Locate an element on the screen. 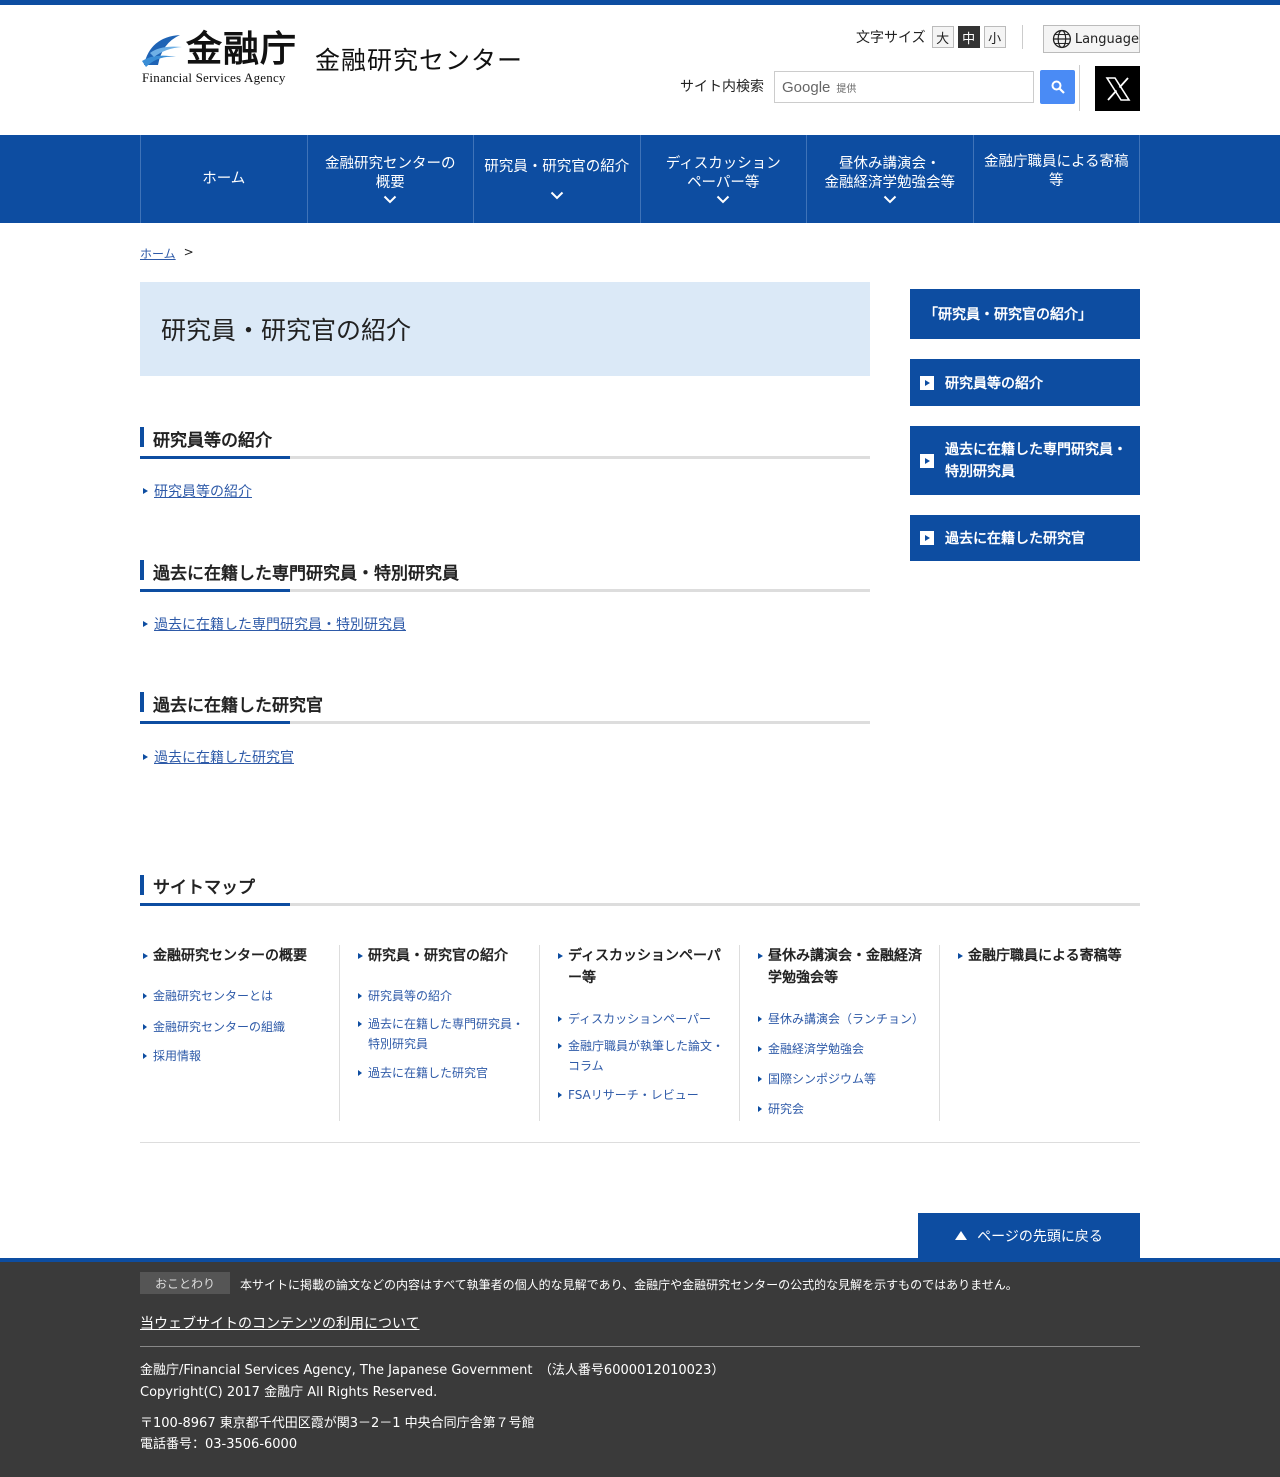 This screenshot has height=1477, width=1280. sidebar-item-past-officers: 過去に在籍した研究官 is located at coordinates (1025, 538).